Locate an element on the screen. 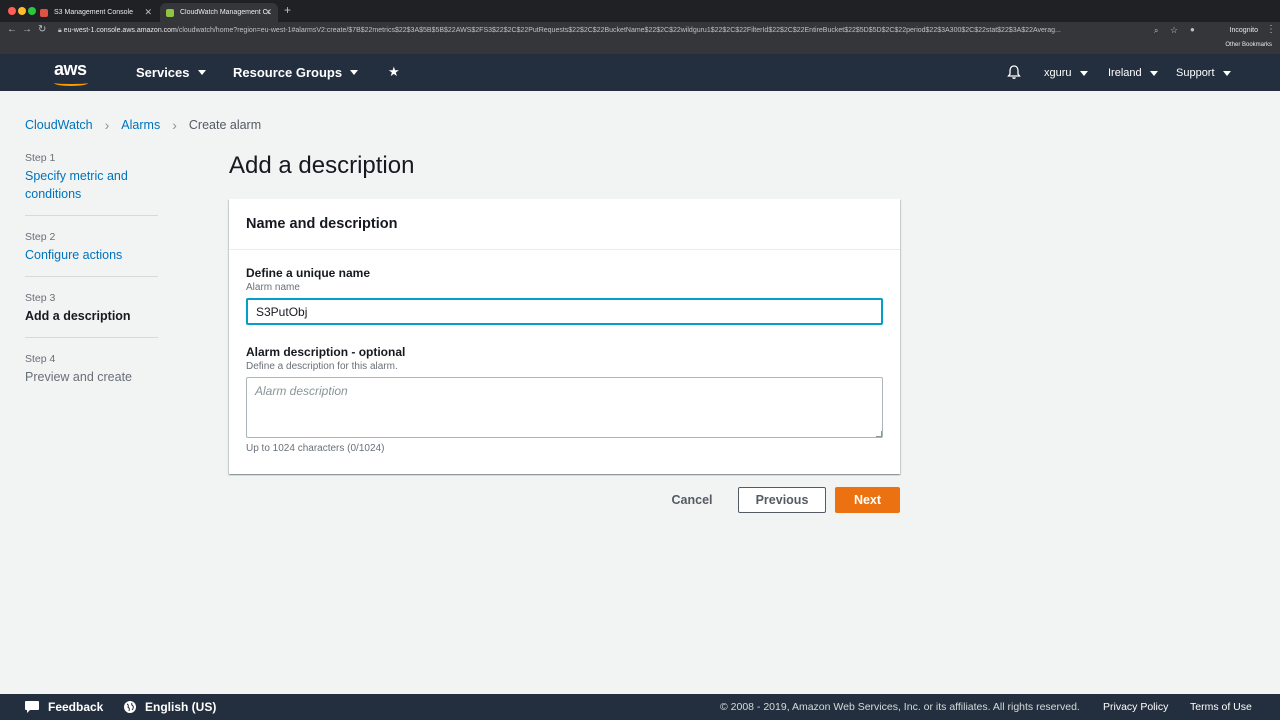 This screenshot has height=720, width=1280. feedback-label: Feedback is located at coordinates (76, 707).